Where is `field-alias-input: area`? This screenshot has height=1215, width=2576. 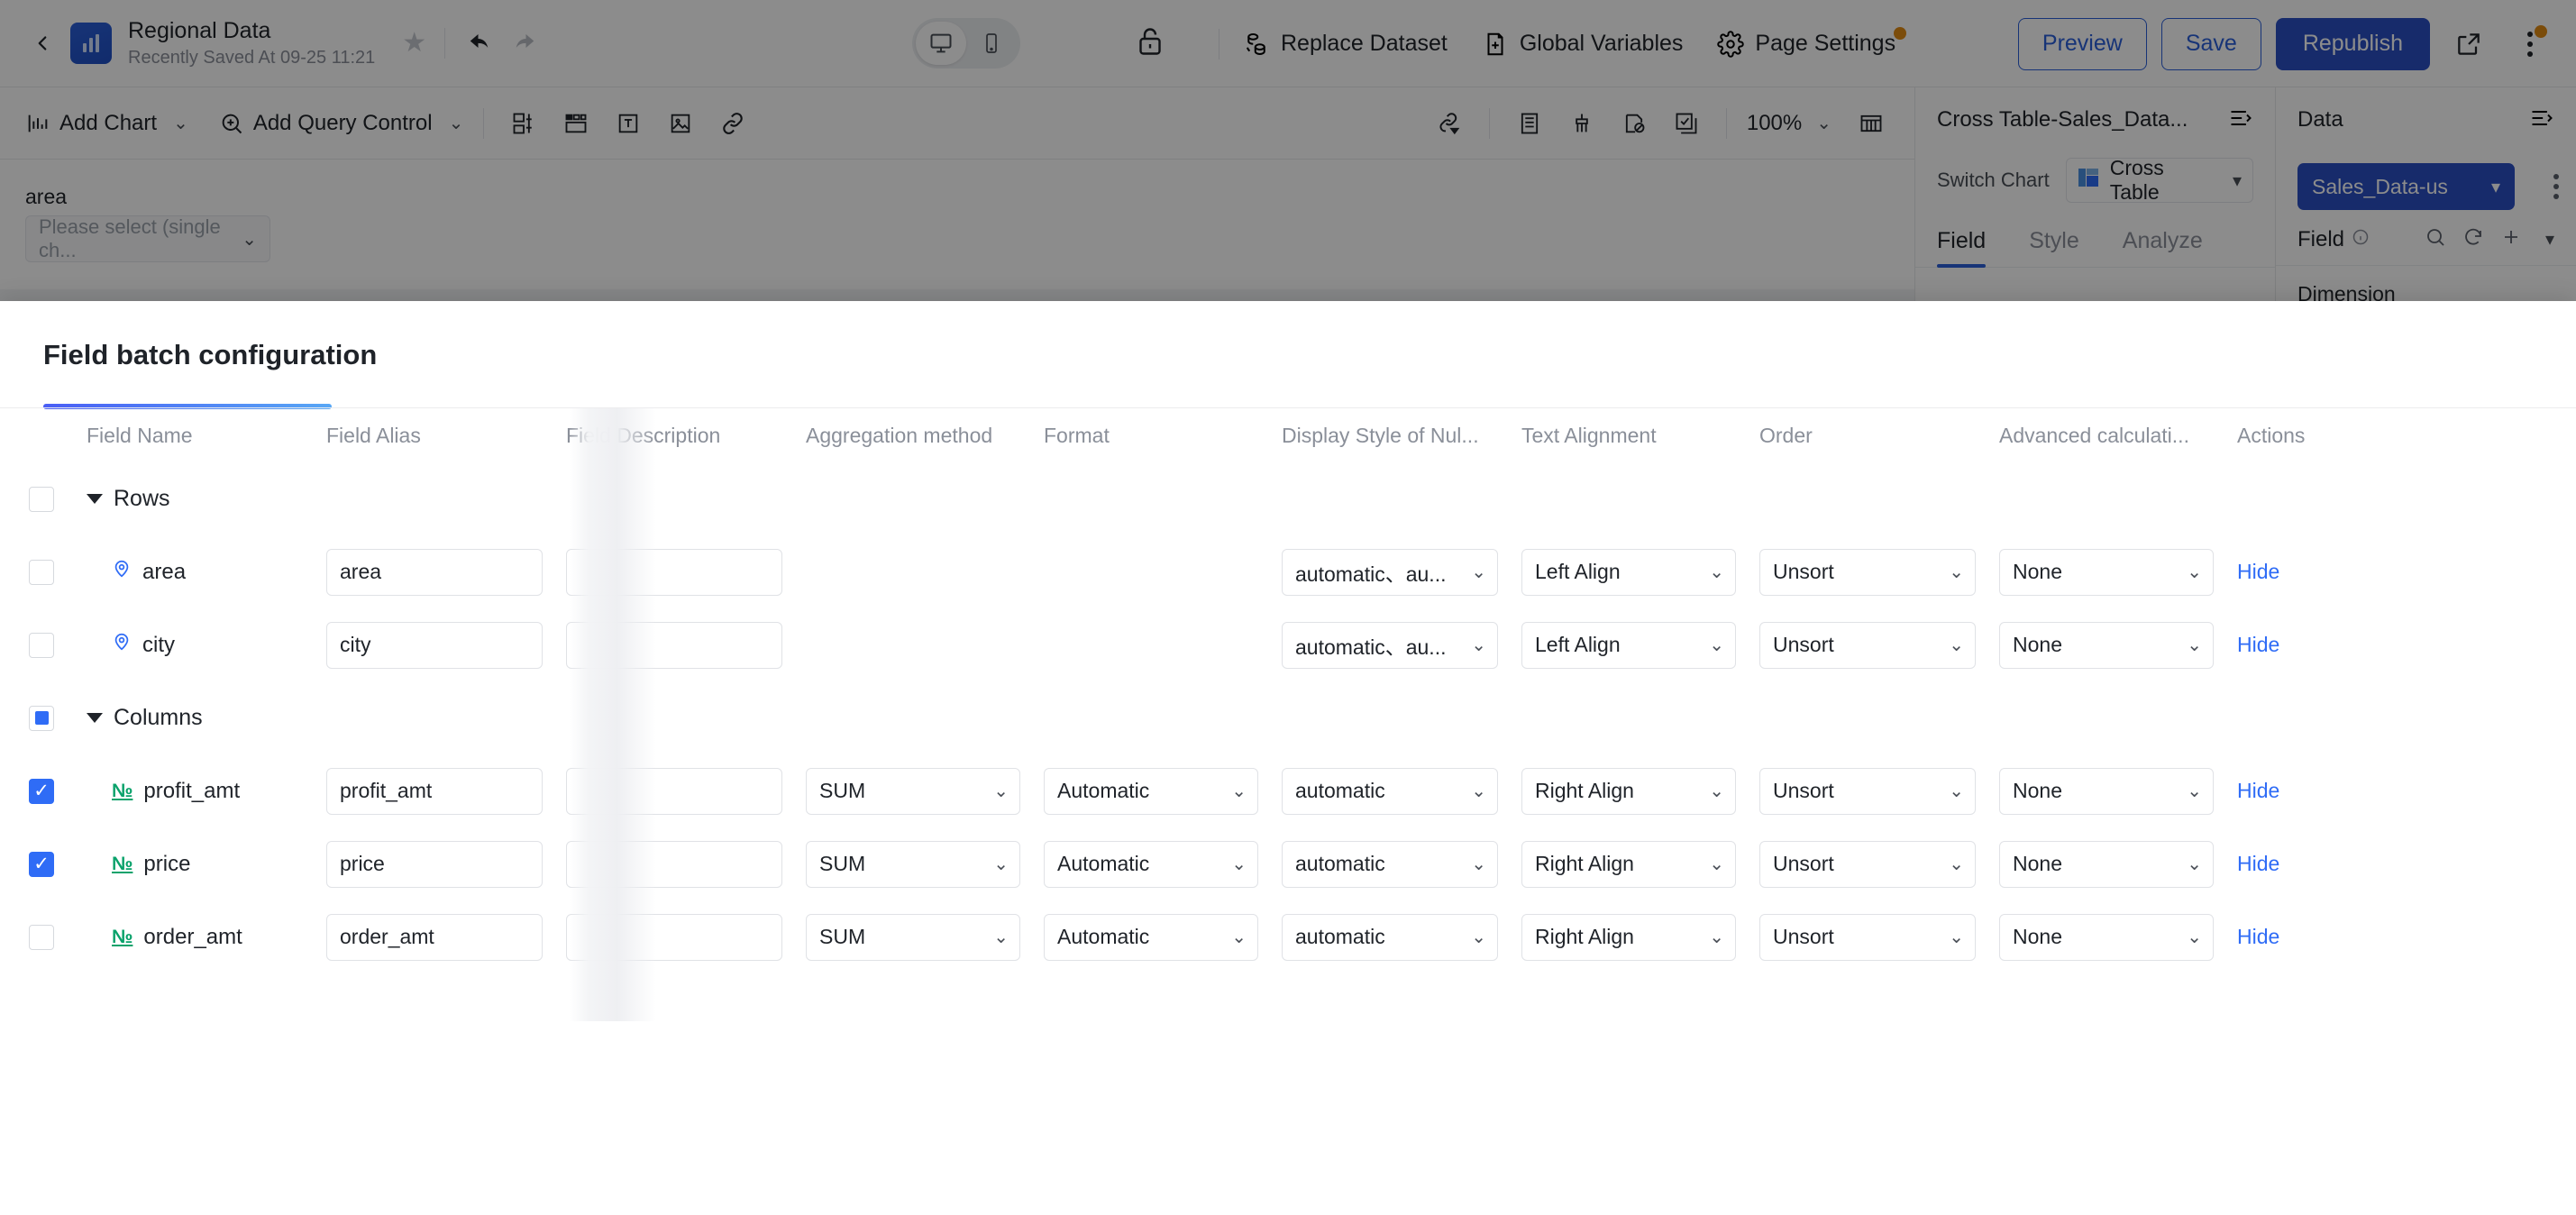 field-alias-input: area is located at coordinates (435, 572).